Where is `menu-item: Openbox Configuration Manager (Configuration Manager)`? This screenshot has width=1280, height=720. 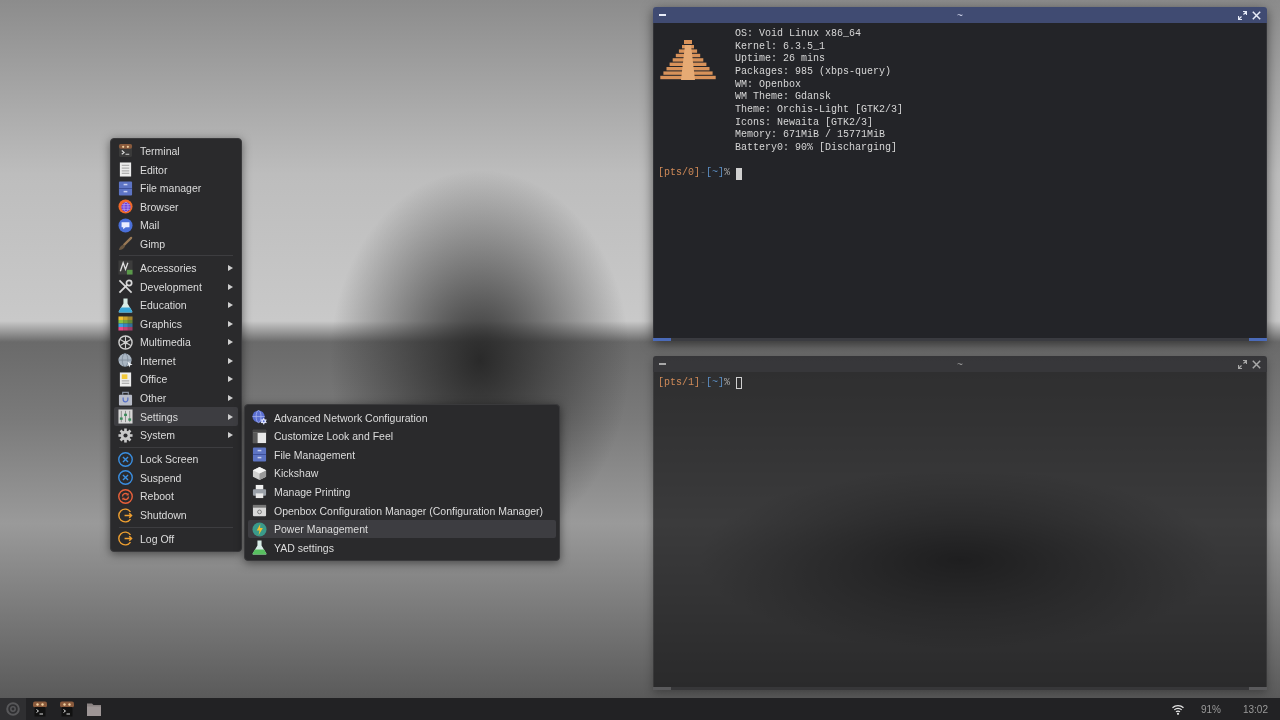
menu-item: Openbox Configuration Manager (Configuration Manager) is located at coordinates (402, 510).